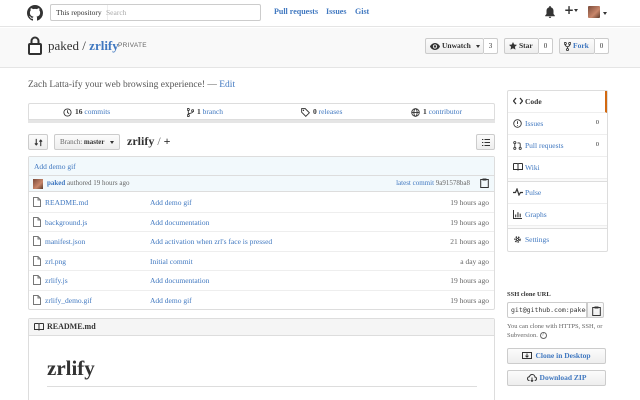 The image size is (640, 400). I want to click on unwatch-label: Unwatch, so click(456, 45).